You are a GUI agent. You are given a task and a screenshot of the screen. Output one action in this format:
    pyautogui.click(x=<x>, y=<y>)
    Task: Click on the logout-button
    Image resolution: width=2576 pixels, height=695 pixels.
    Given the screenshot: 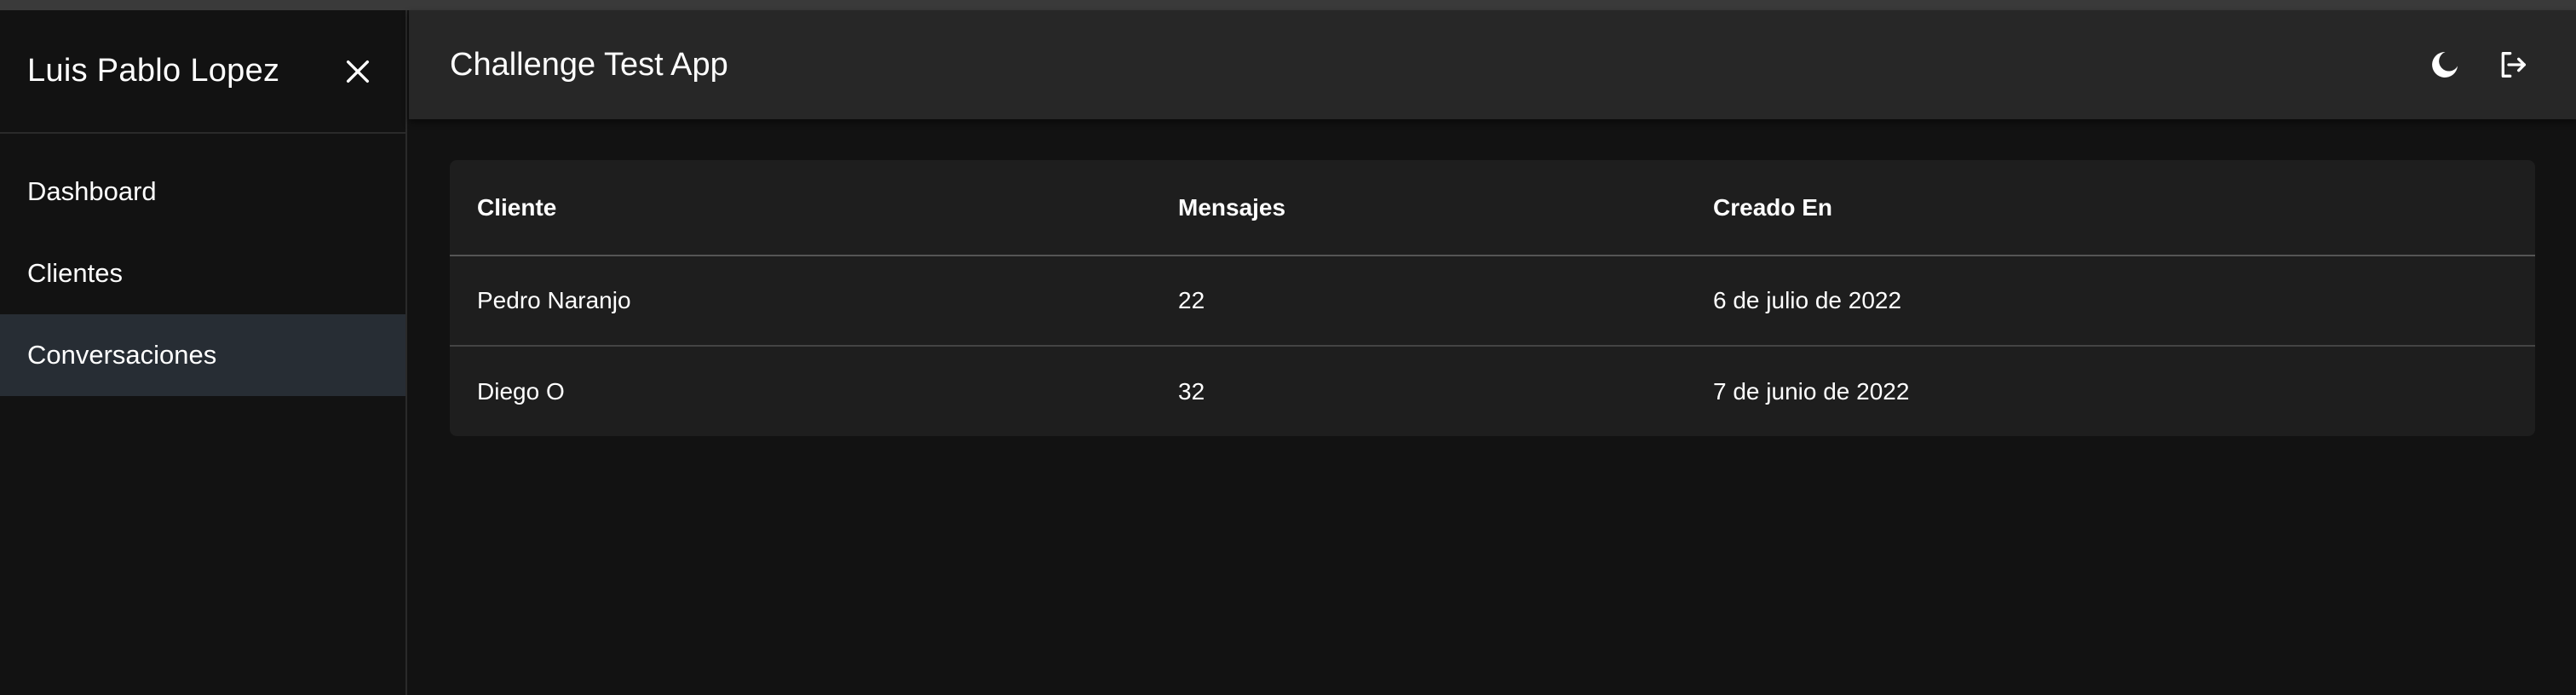 What is the action you would take?
    pyautogui.click(x=2513, y=65)
    